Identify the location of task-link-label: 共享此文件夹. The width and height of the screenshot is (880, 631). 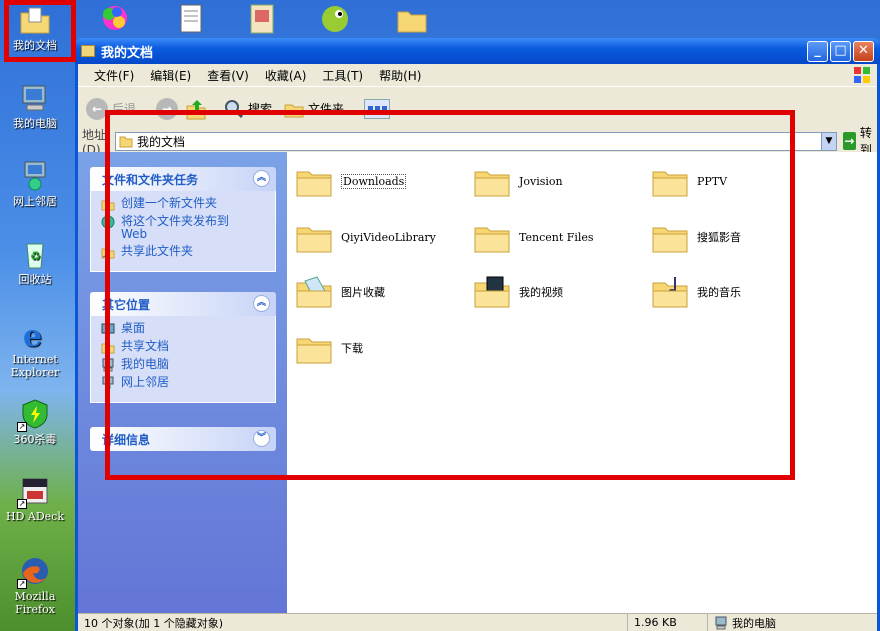
(157, 251).